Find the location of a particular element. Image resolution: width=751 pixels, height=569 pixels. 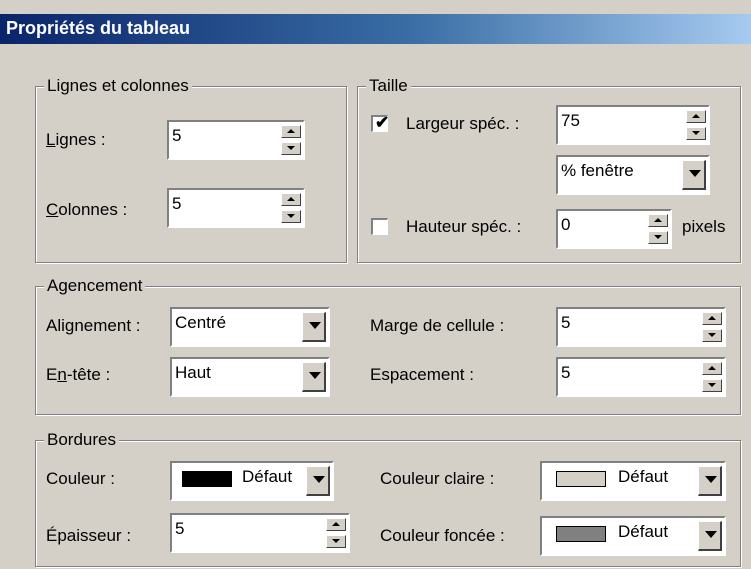

thickness-spinner is located at coordinates (336, 533).